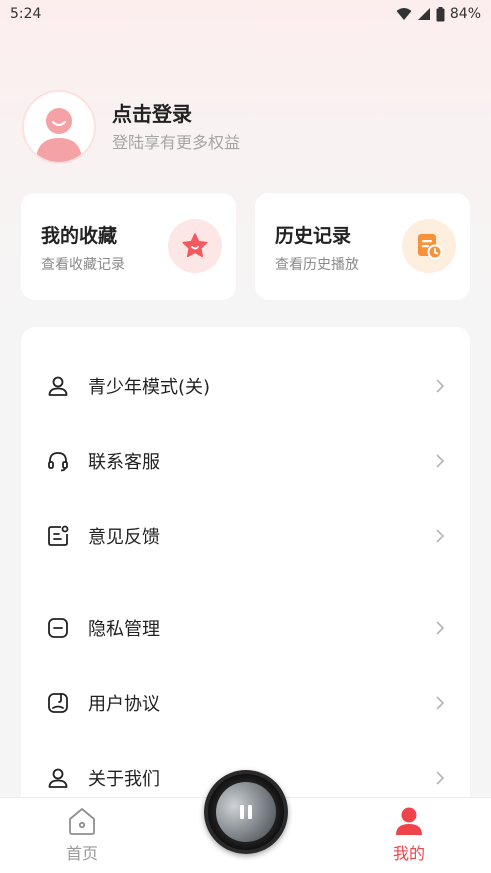 The image size is (491, 873). What do you see at coordinates (408, 853) in the screenshot?
I see `tab-label: 我的` at bounding box center [408, 853].